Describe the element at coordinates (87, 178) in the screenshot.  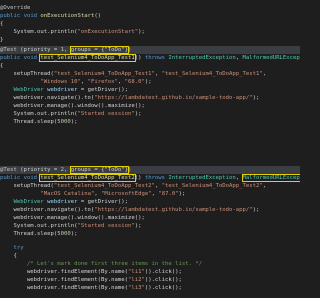
I see `highlighted-token: test_Selenium4_ToDoApp_Test2` at that location.